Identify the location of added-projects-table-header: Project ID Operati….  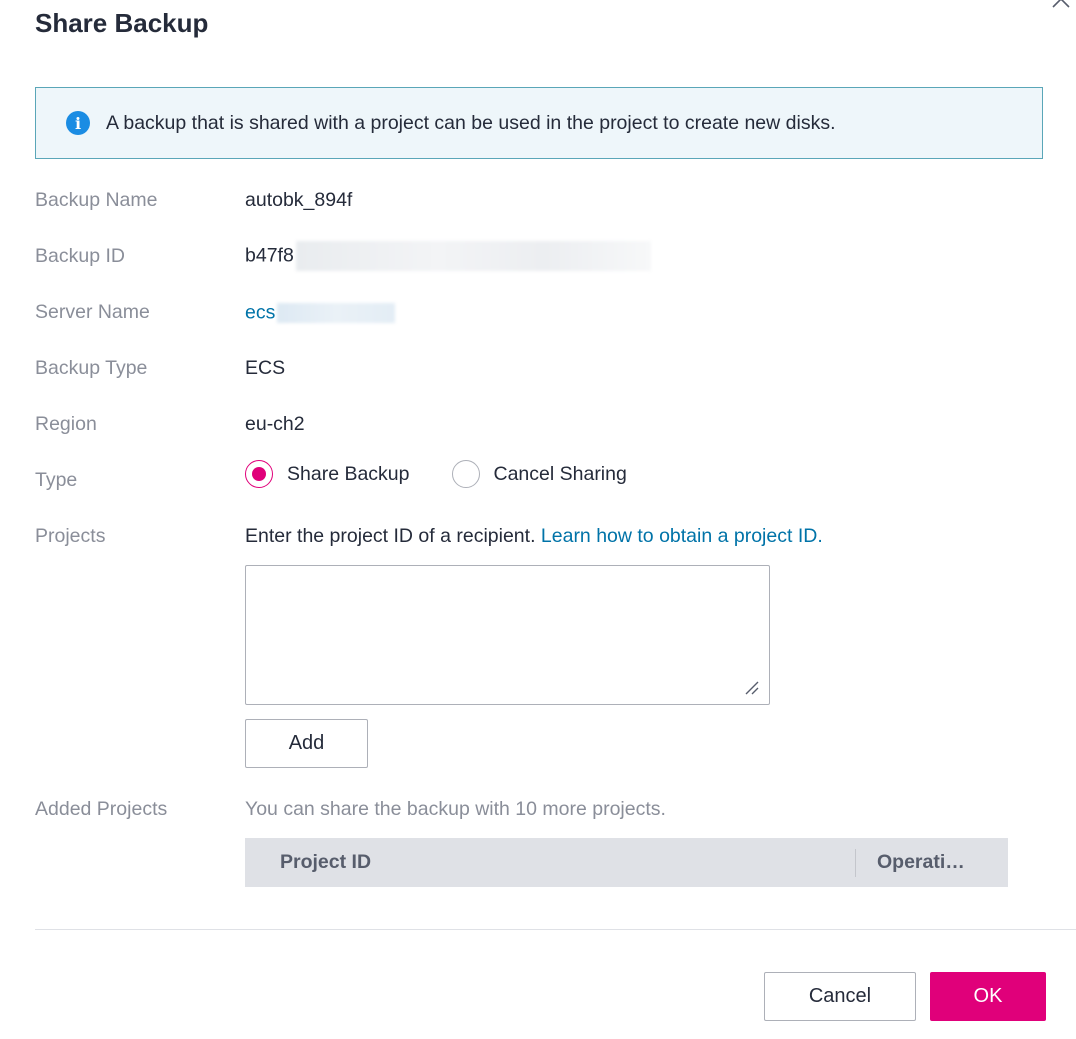
(626, 862).